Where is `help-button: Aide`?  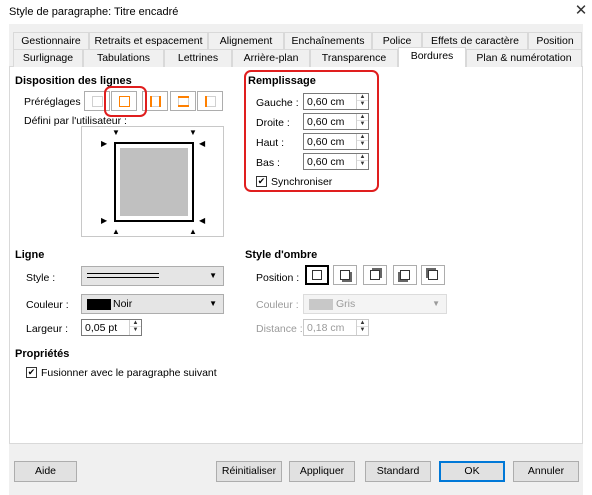
help-button: Aide is located at coordinates (45, 471).